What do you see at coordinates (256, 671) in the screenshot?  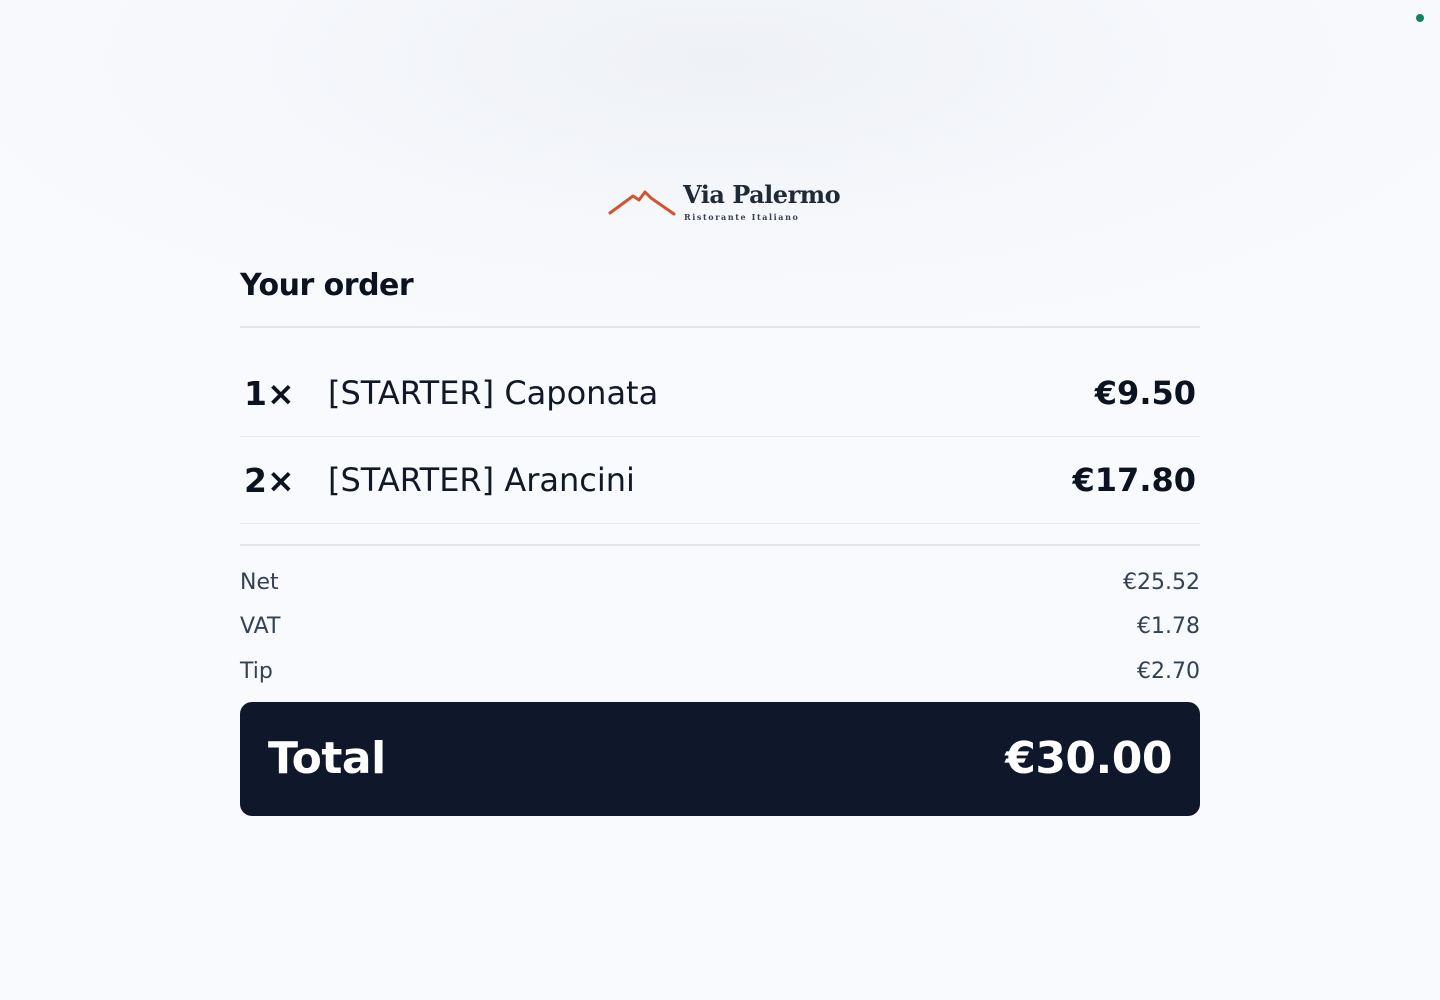 I see `tip-label: Tip` at bounding box center [256, 671].